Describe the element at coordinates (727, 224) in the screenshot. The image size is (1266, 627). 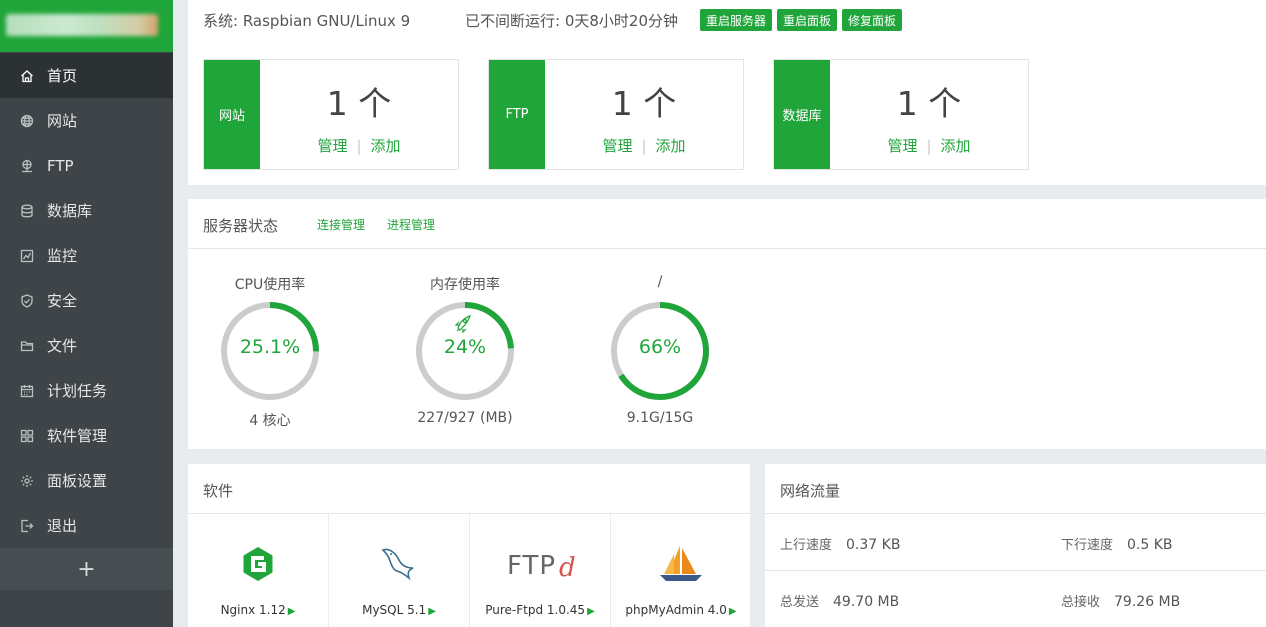
I see `status-header: 服务器状态 连接管理 进程管理` at that location.